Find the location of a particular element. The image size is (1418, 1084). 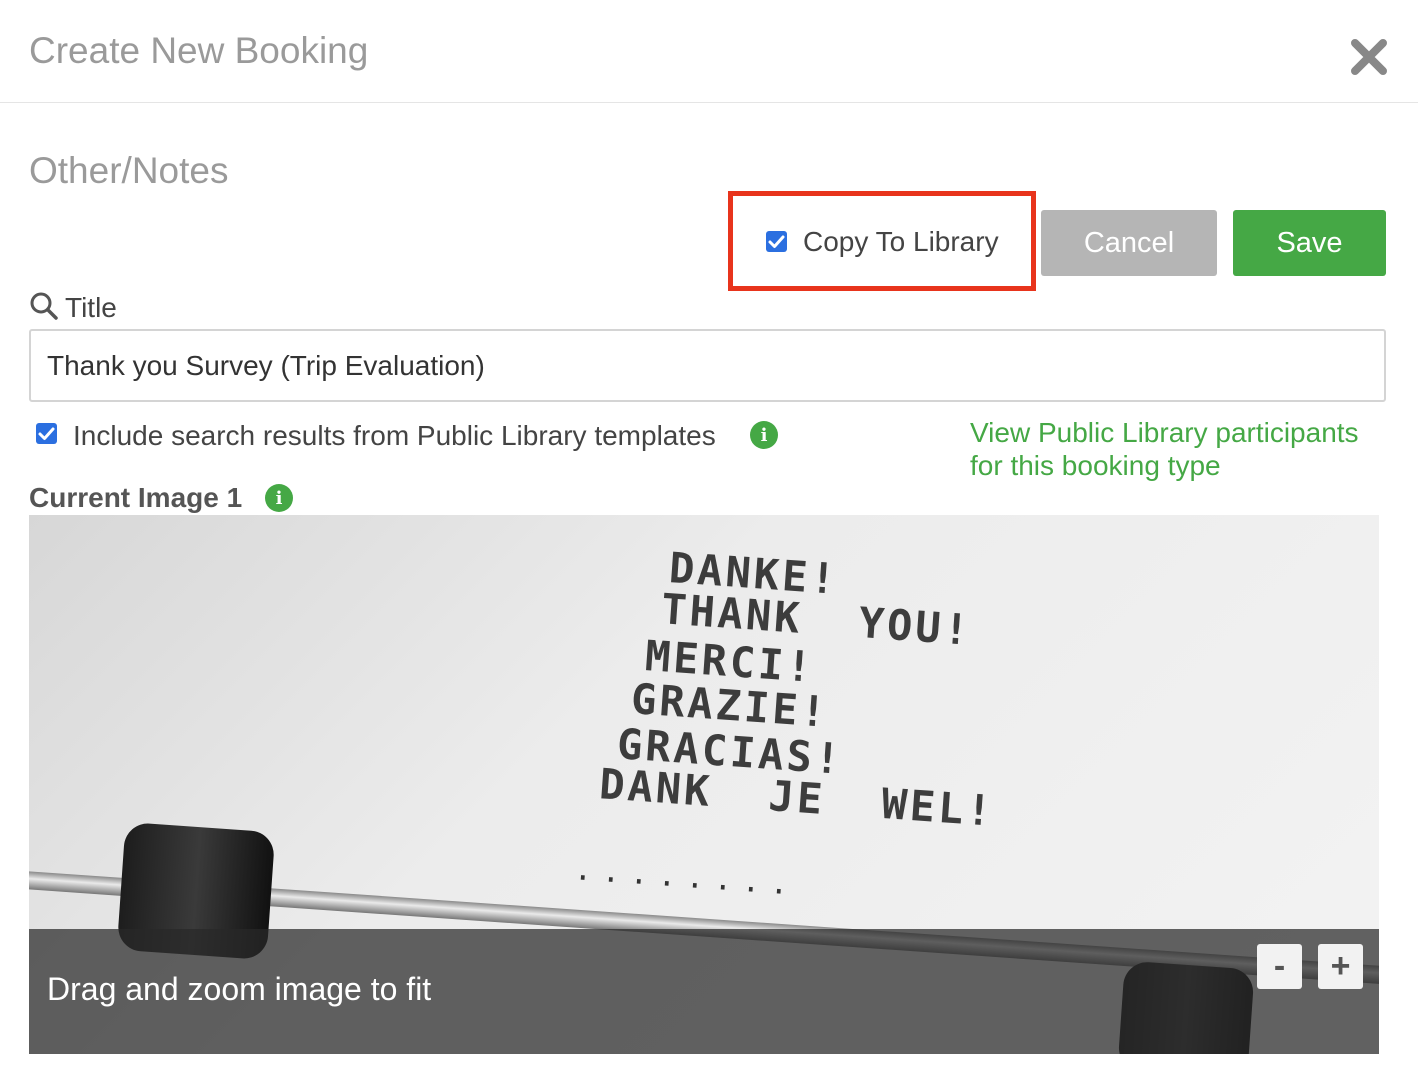

drag-zoom-hint: Drag and zoom image to fit is located at coordinates (239, 989).